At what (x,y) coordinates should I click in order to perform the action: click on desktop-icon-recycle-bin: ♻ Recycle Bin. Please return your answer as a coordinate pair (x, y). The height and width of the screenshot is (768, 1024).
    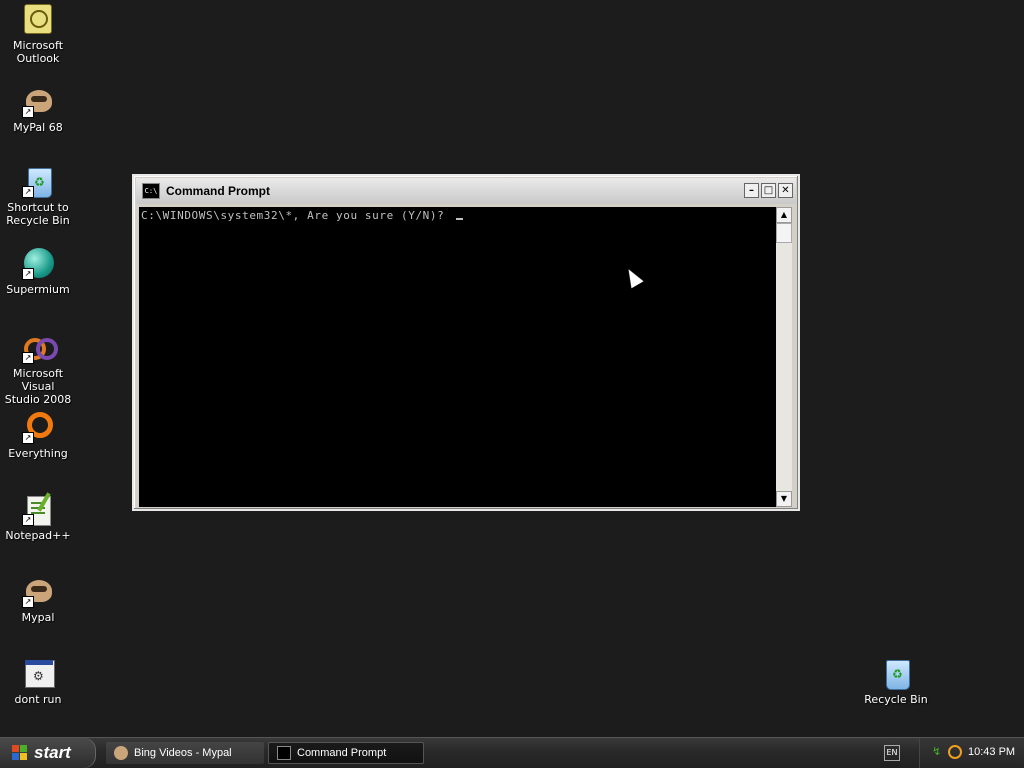
    Looking at the image, I should click on (896, 682).